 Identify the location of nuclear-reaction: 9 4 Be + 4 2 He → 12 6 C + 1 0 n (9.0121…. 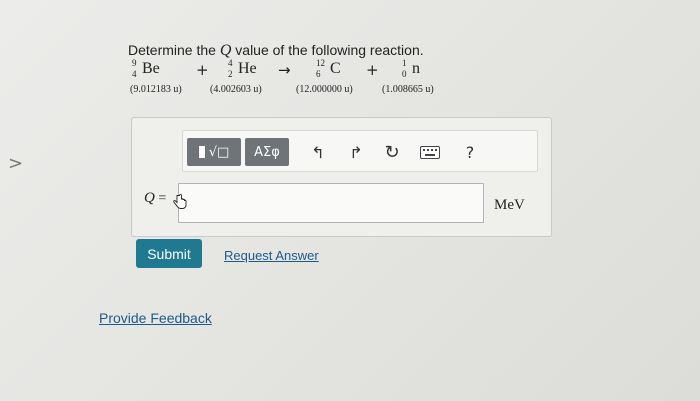
(295, 80).